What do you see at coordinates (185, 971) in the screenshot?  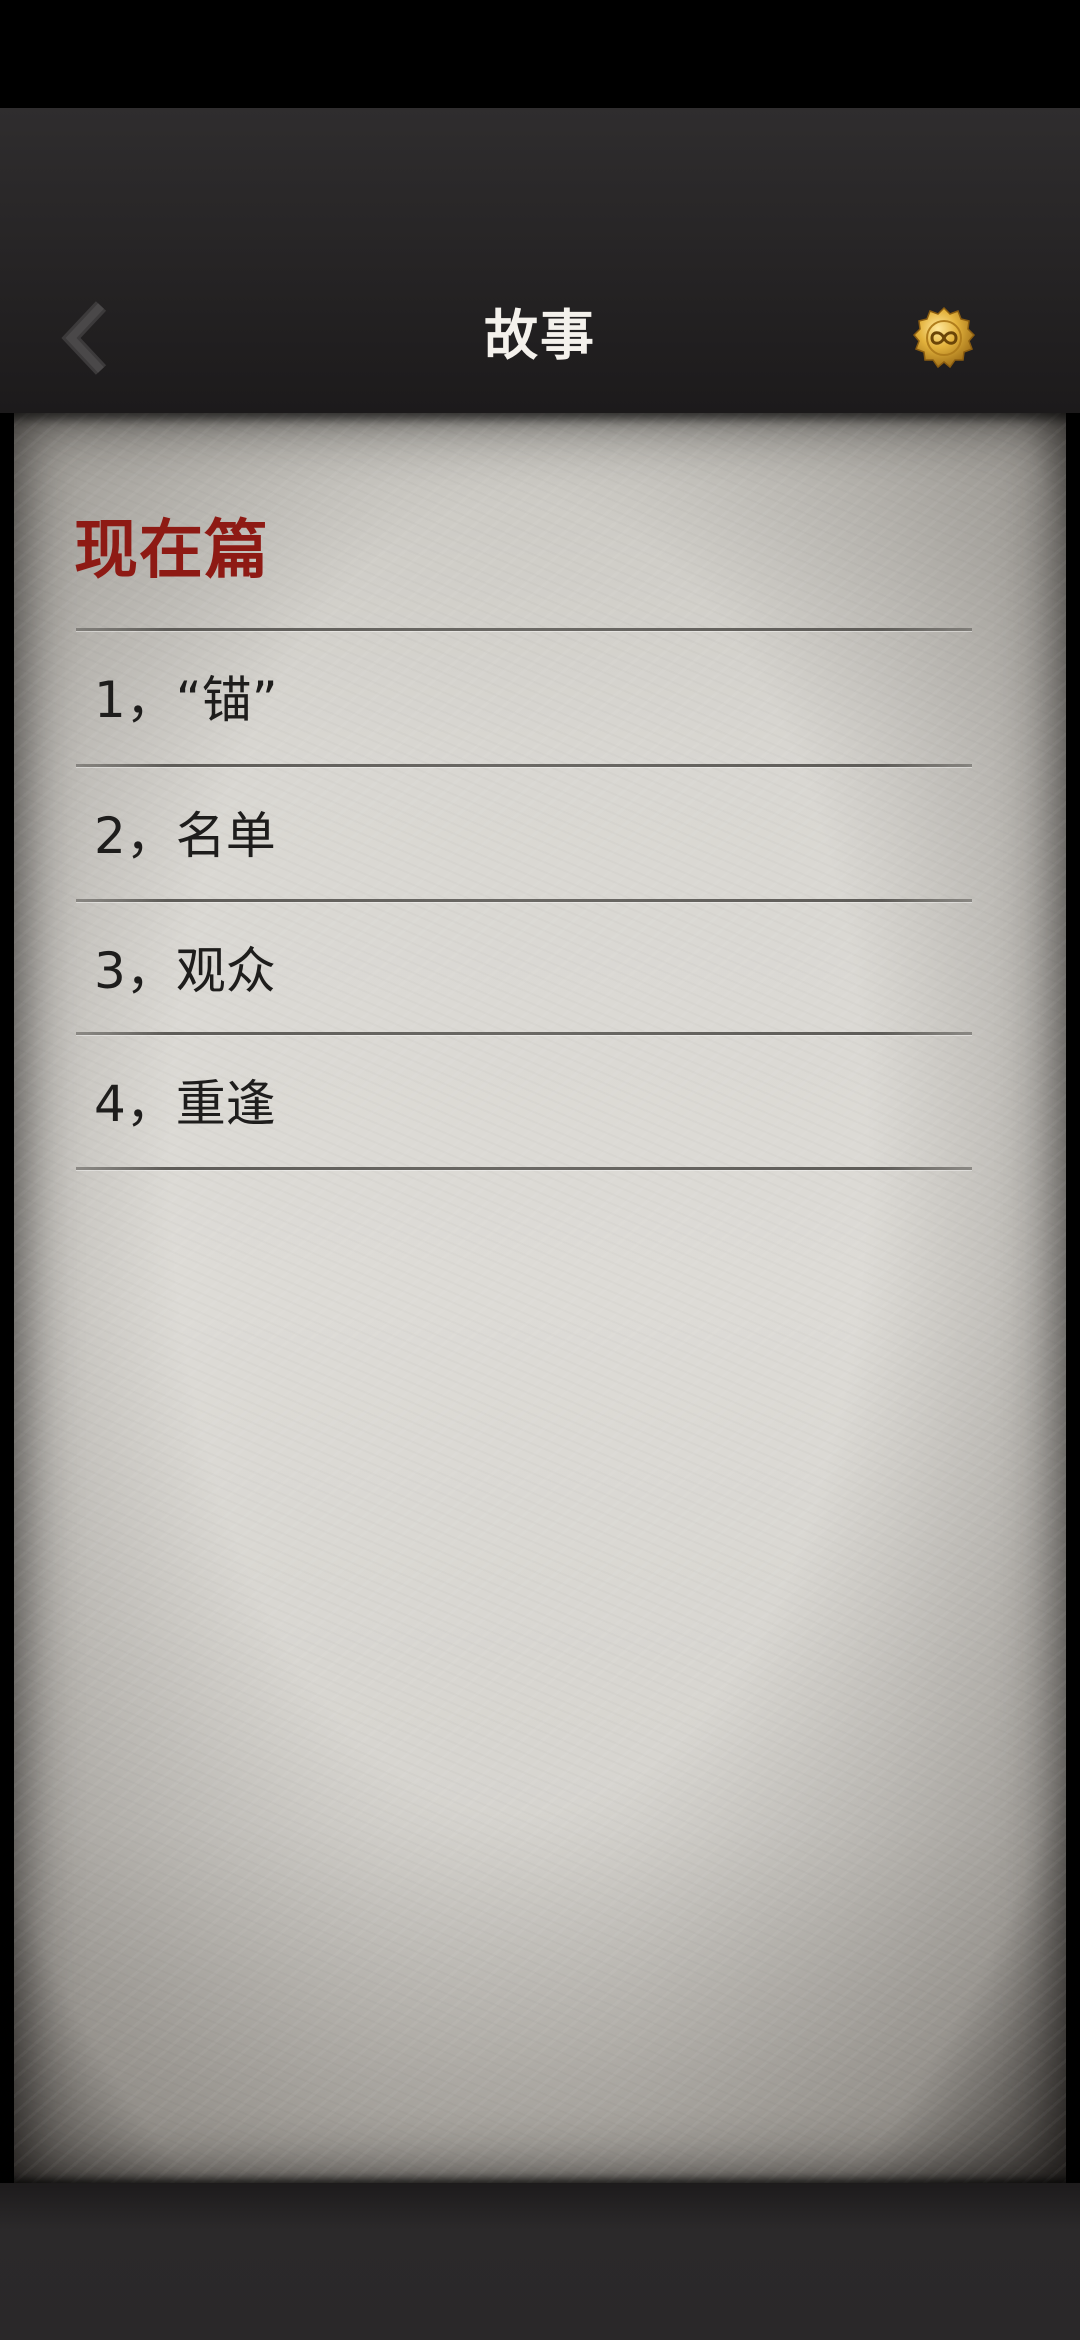 I see `chapter-label: 3，观众` at bounding box center [185, 971].